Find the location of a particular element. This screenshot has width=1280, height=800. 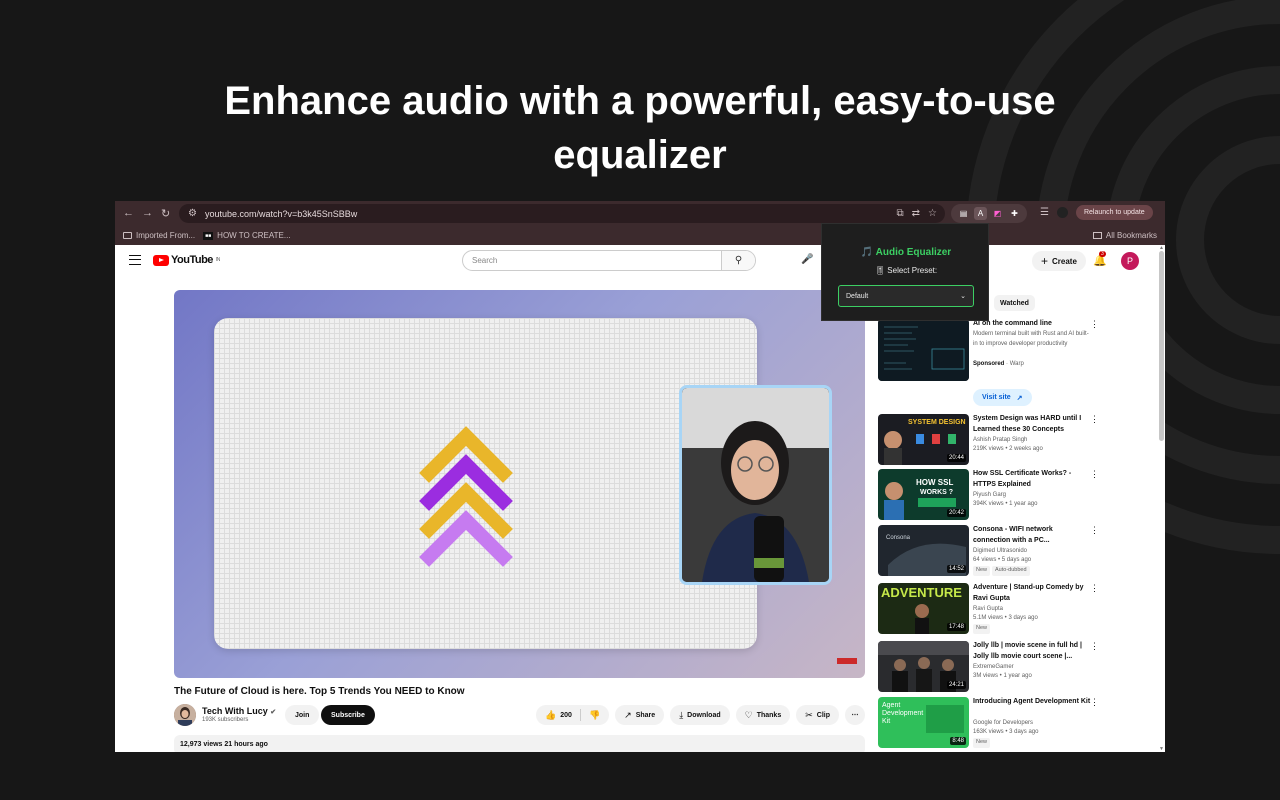

create-button: + Create is located at coordinates (1059, 261).